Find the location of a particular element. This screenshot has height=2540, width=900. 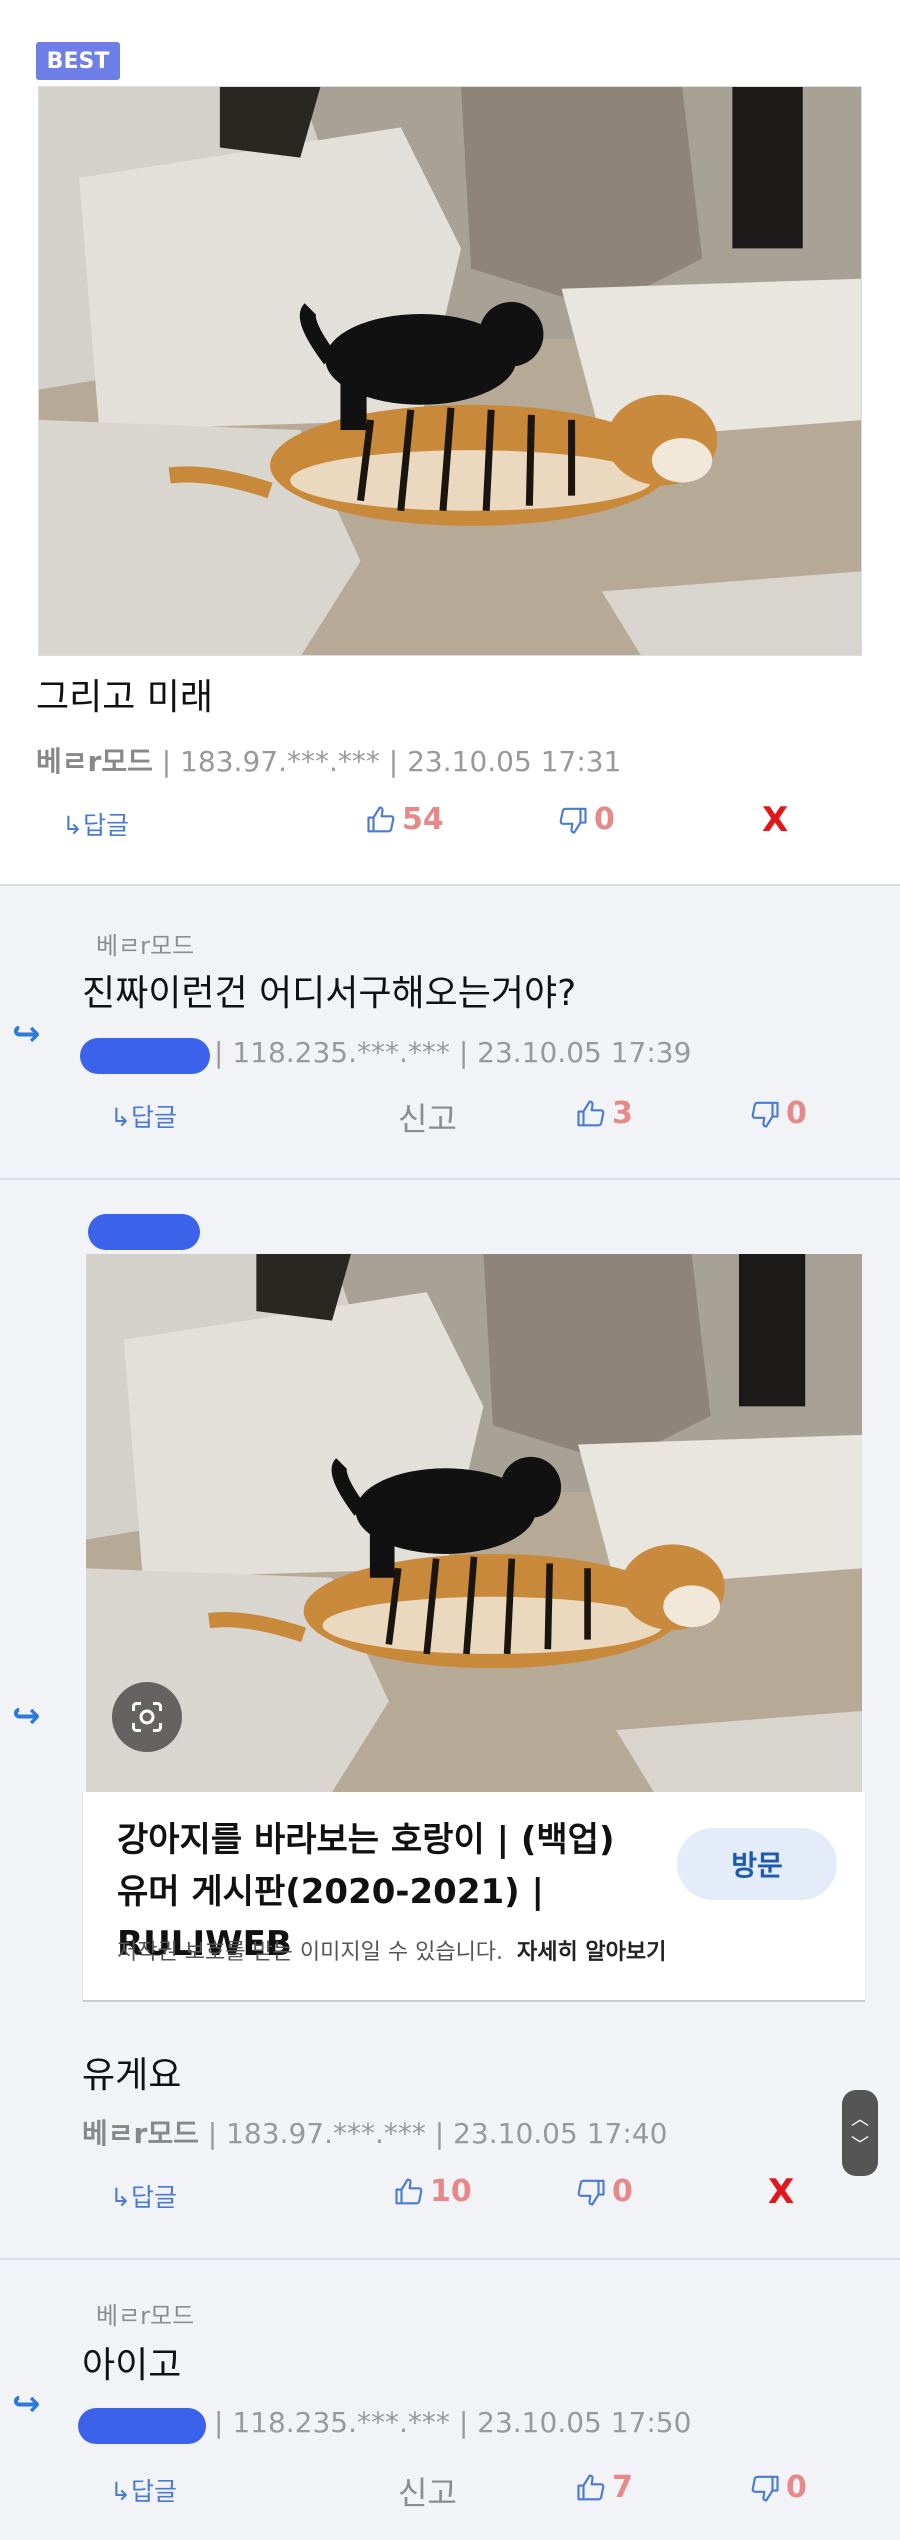

comment-text: 그리고 미래 is located at coordinates (125, 697).